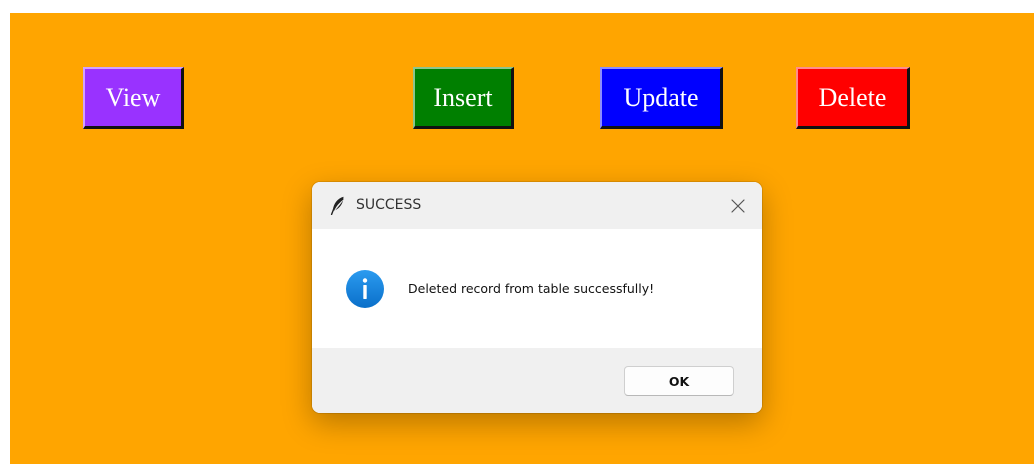 Image resolution: width=1034 pixels, height=464 pixels. I want to click on delete-button: Delete, so click(853, 98).